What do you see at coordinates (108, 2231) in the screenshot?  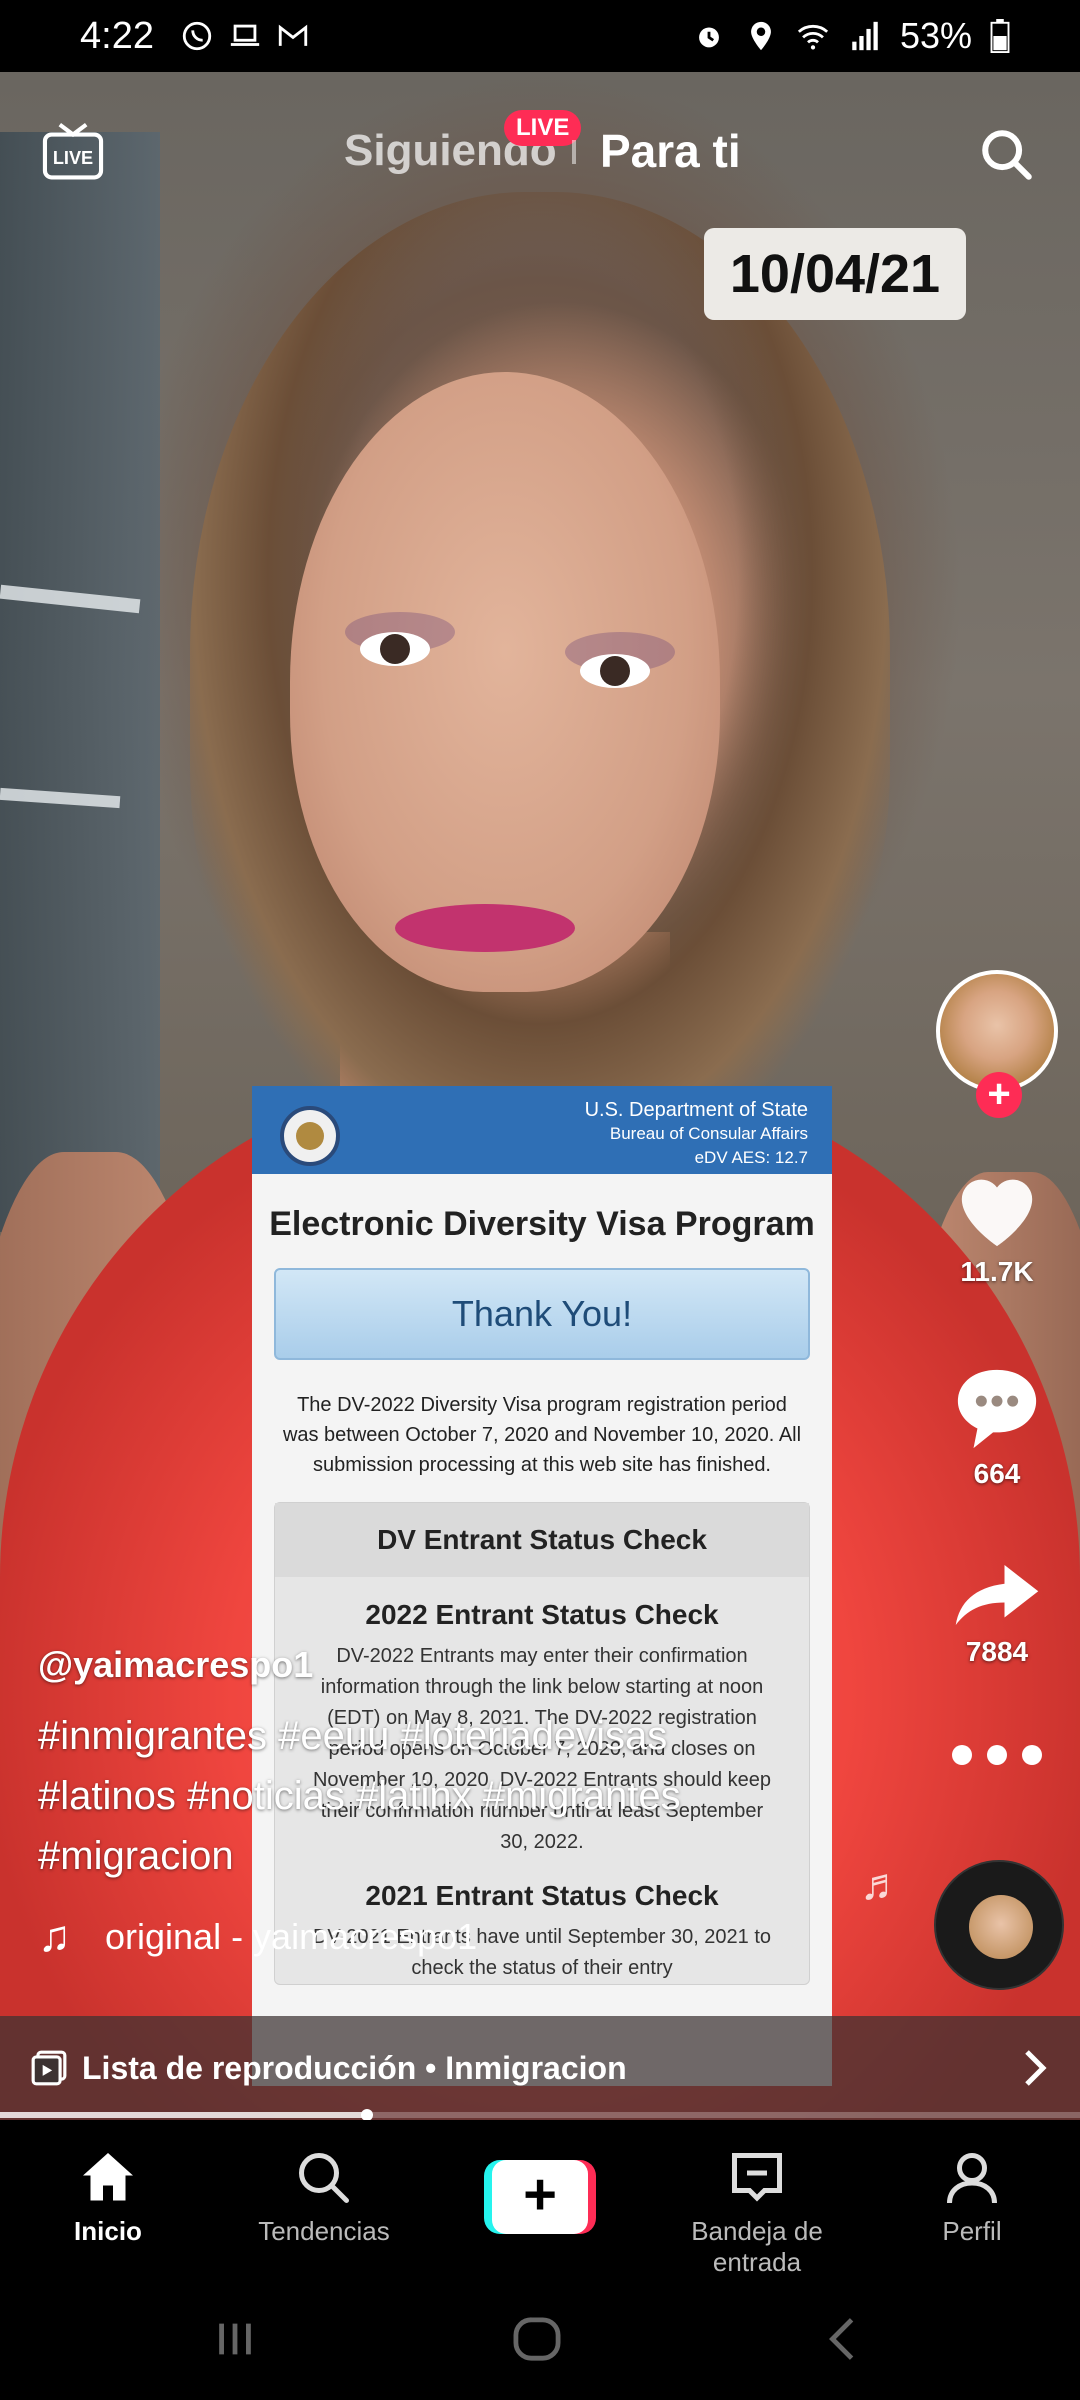 I see `nav-home-label: Inicio` at bounding box center [108, 2231].